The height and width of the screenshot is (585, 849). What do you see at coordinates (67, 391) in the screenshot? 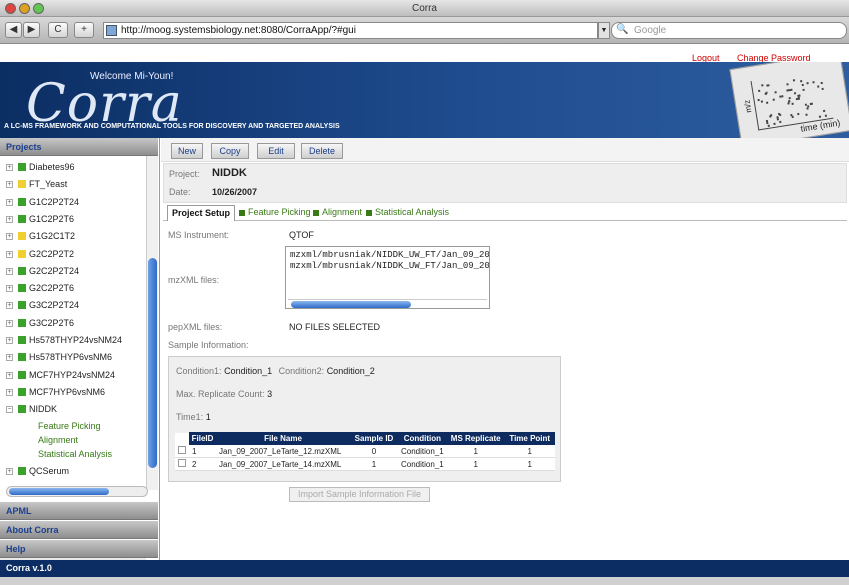
I see `project-name-label: MCF7HYP6vsNM6` at bounding box center [67, 391].